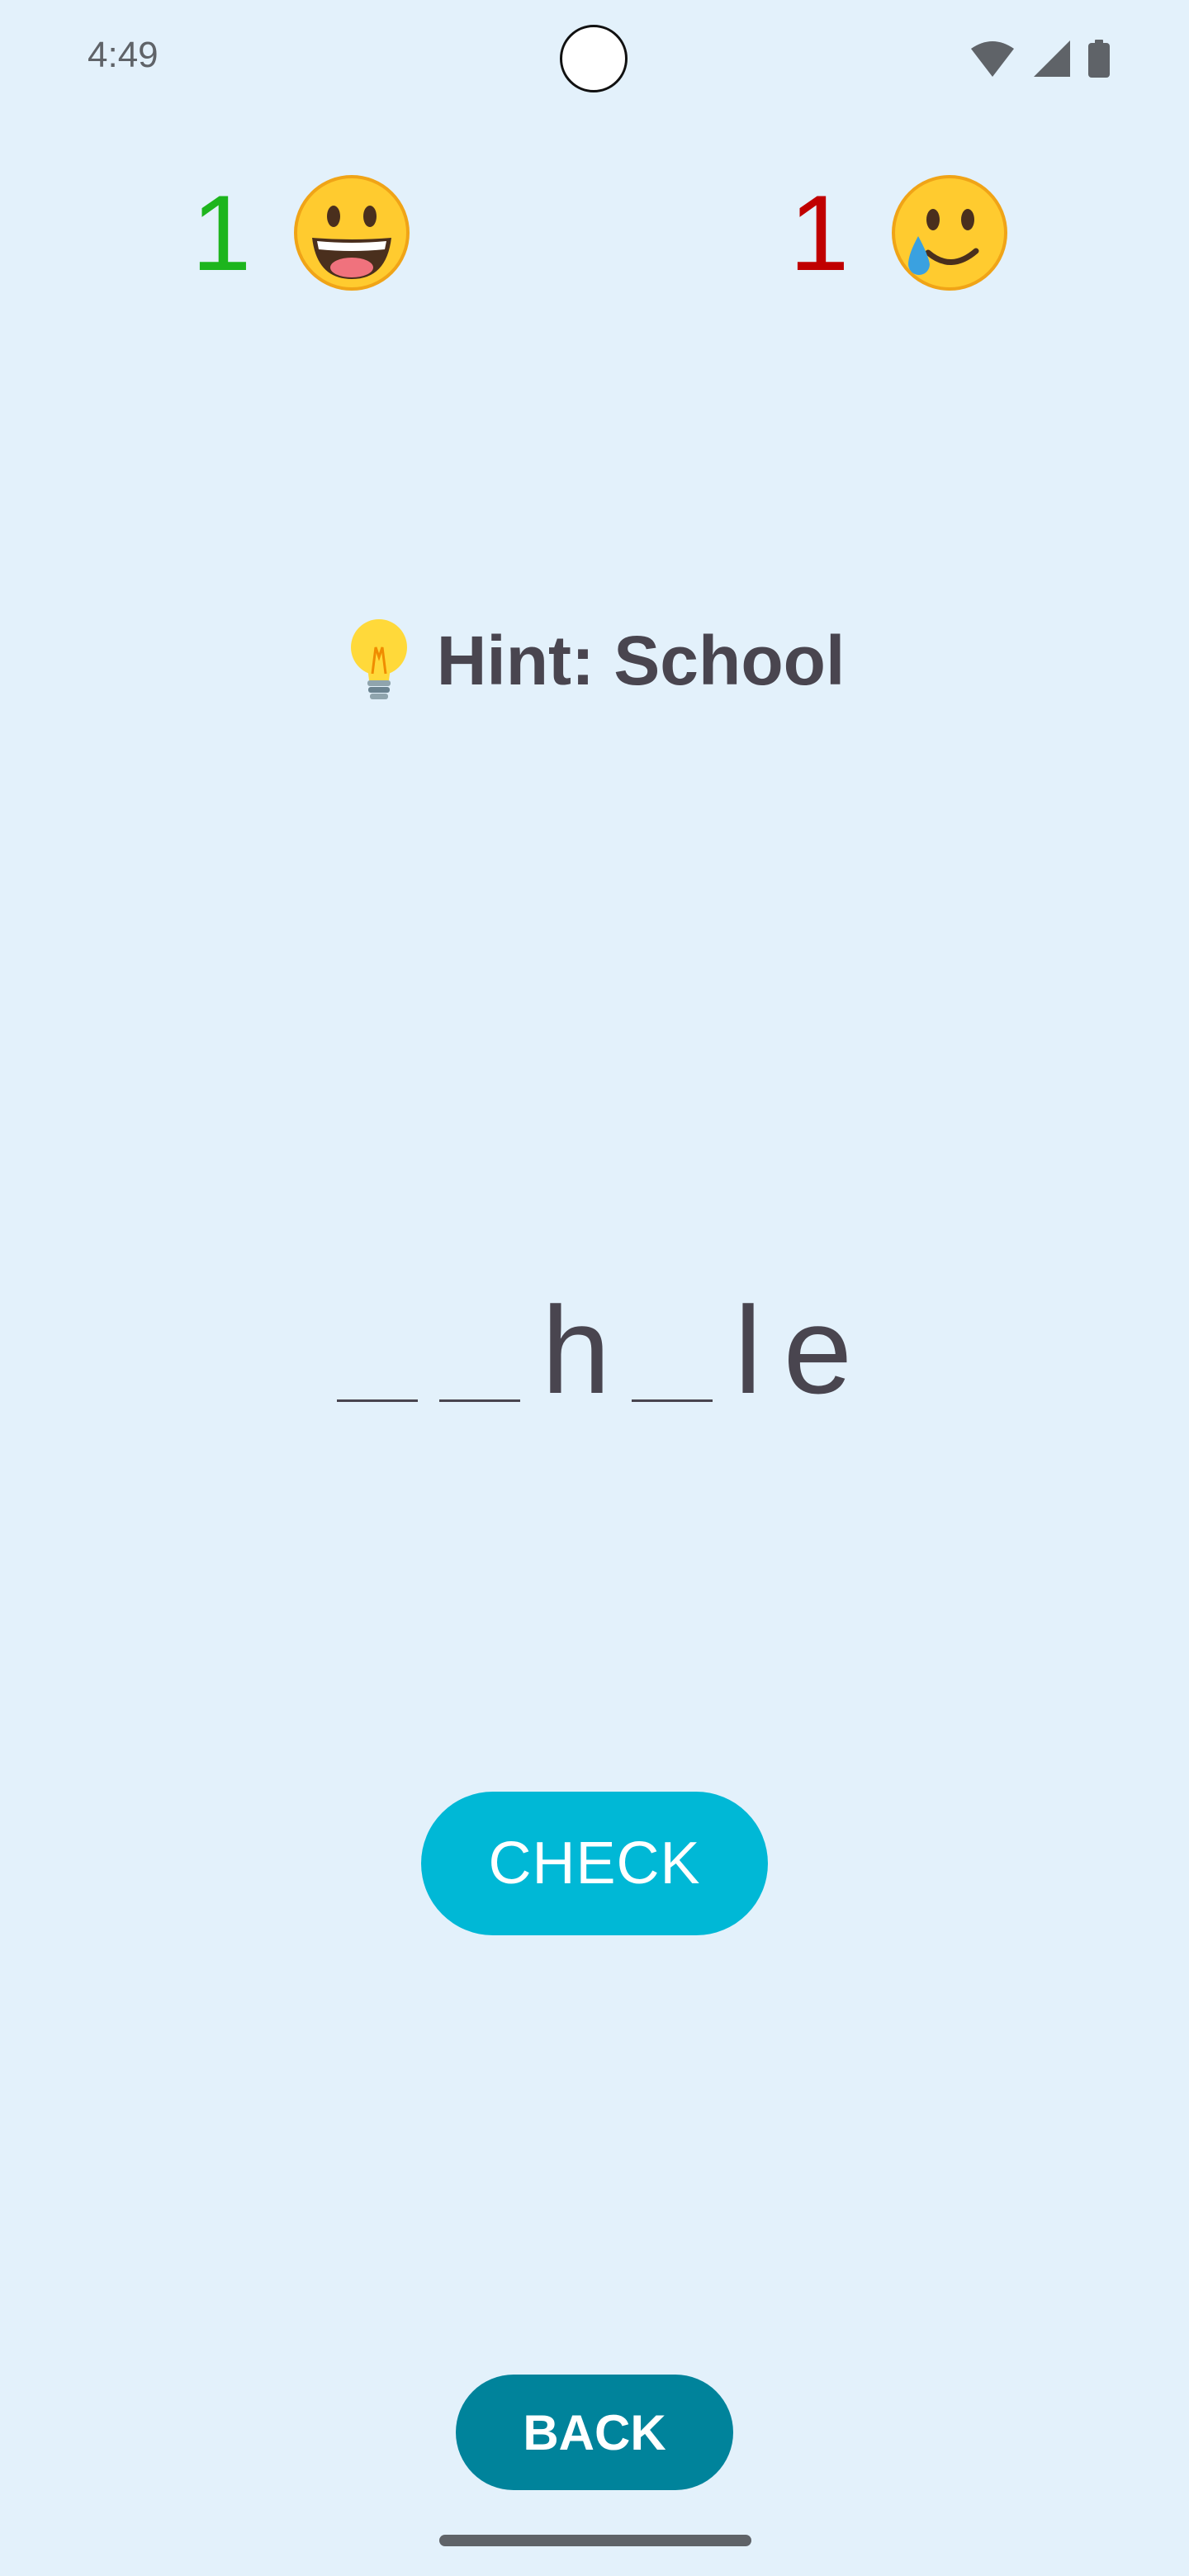  I want to click on status-icons, so click(1039, 59).